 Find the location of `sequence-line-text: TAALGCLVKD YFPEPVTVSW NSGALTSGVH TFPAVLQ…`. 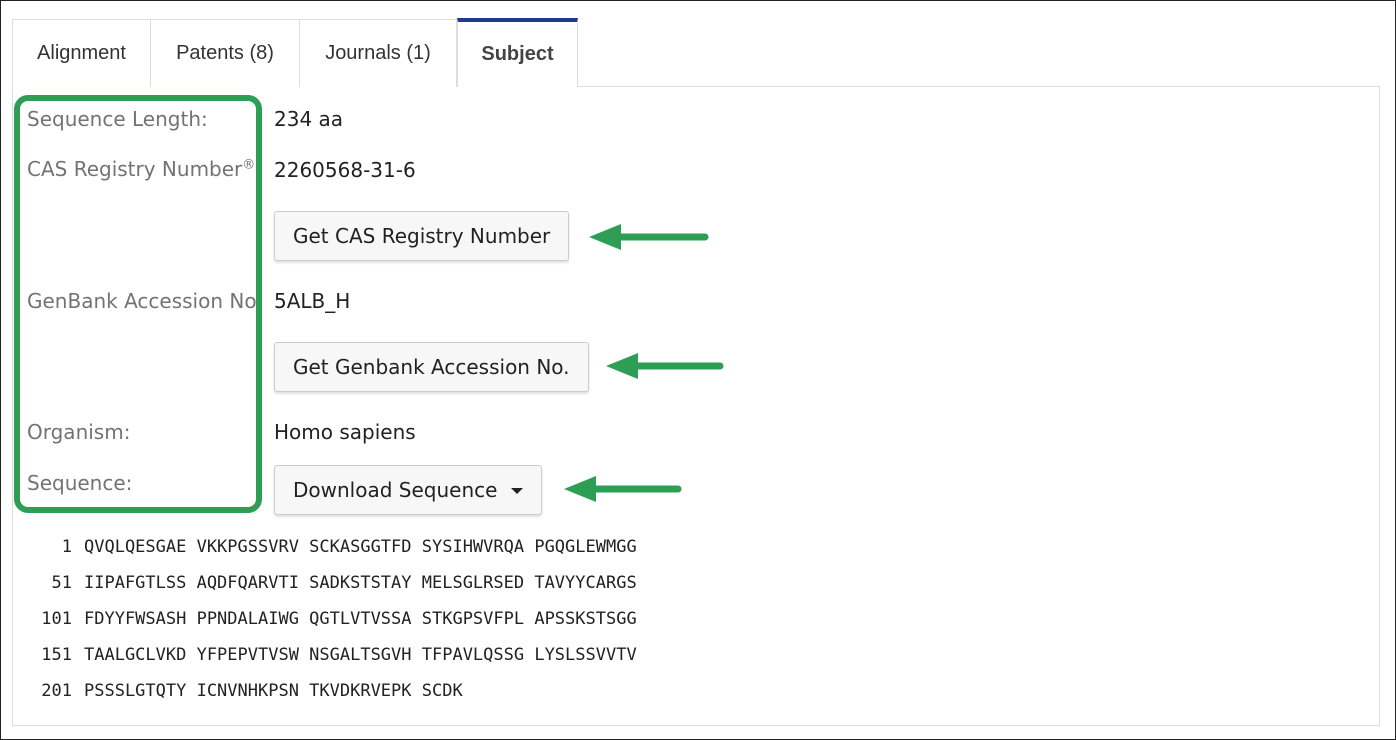

sequence-line-text: TAALGCLVKD YFPEPVTVSW NSGALTSGVH TFPAVLQ… is located at coordinates (360, 655).